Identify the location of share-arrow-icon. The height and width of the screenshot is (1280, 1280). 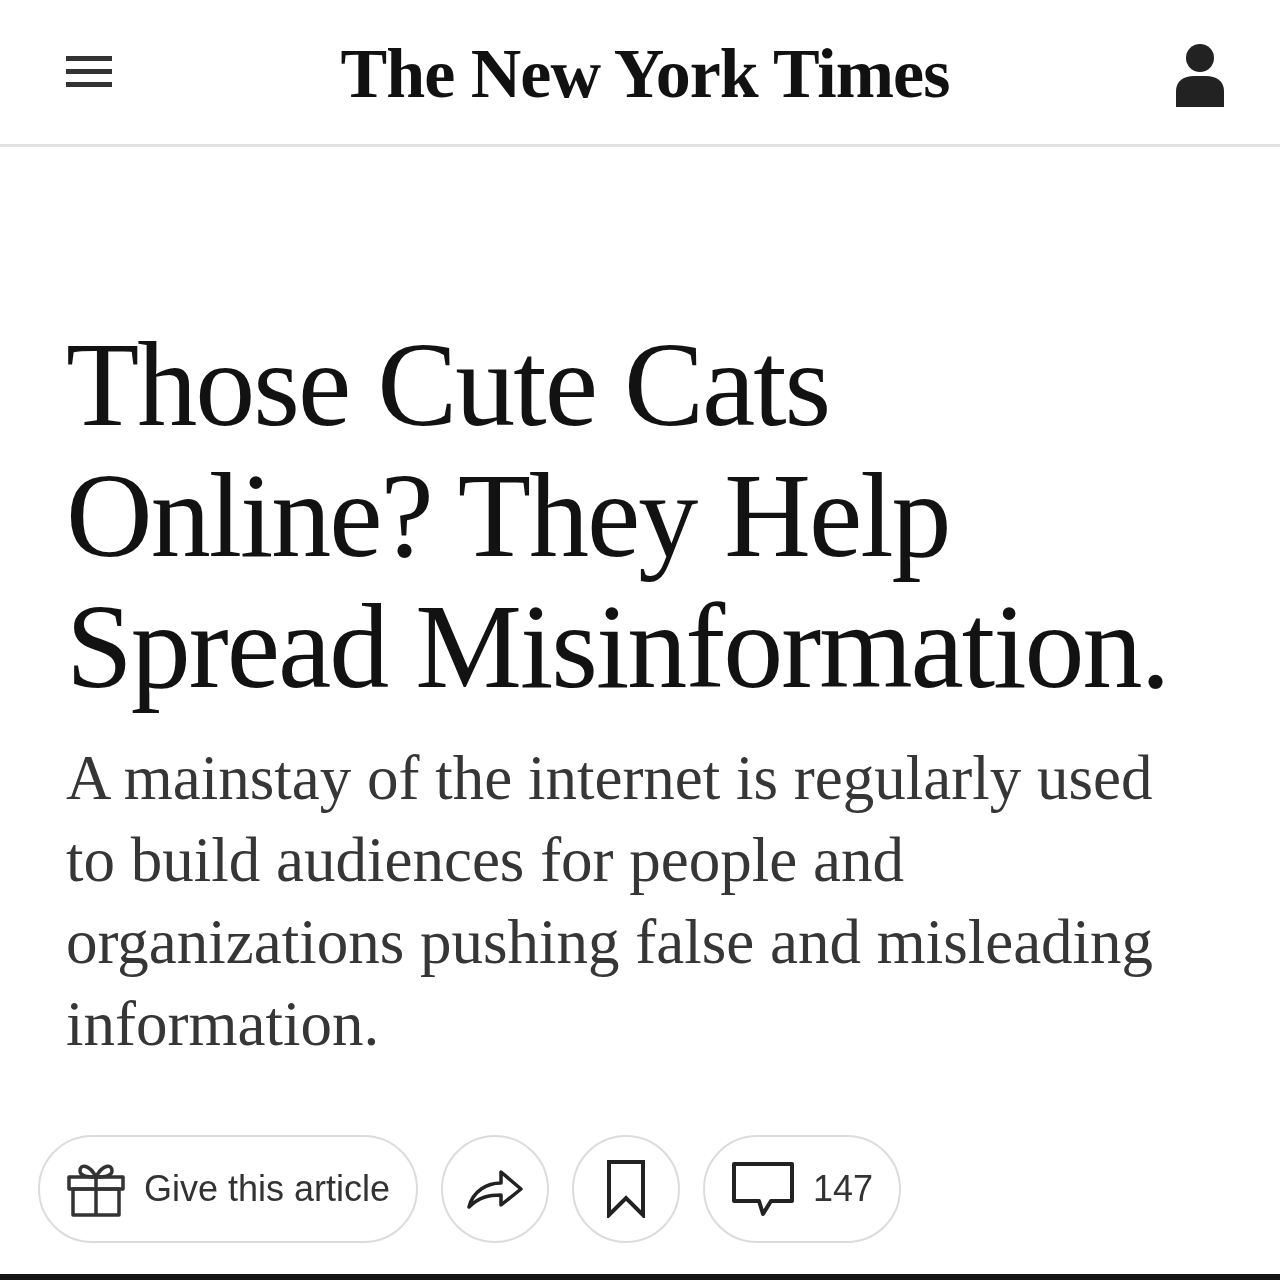
(495, 1189).